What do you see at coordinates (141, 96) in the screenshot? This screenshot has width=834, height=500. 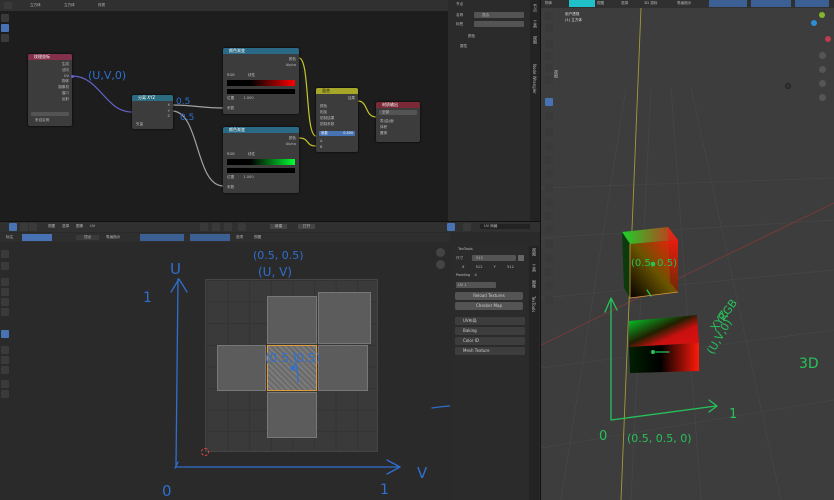 I see `node-annotations: (U,V,0) 0.5 0.5` at bounding box center [141, 96].